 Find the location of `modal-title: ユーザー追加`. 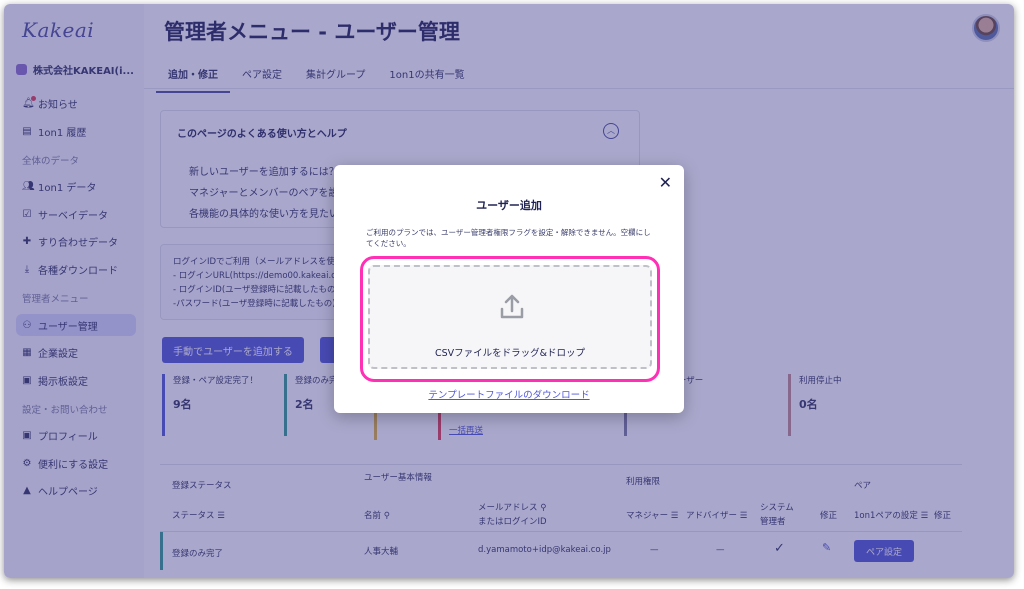

modal-title: ユーザー追加 is located at coordinates (509, 205).